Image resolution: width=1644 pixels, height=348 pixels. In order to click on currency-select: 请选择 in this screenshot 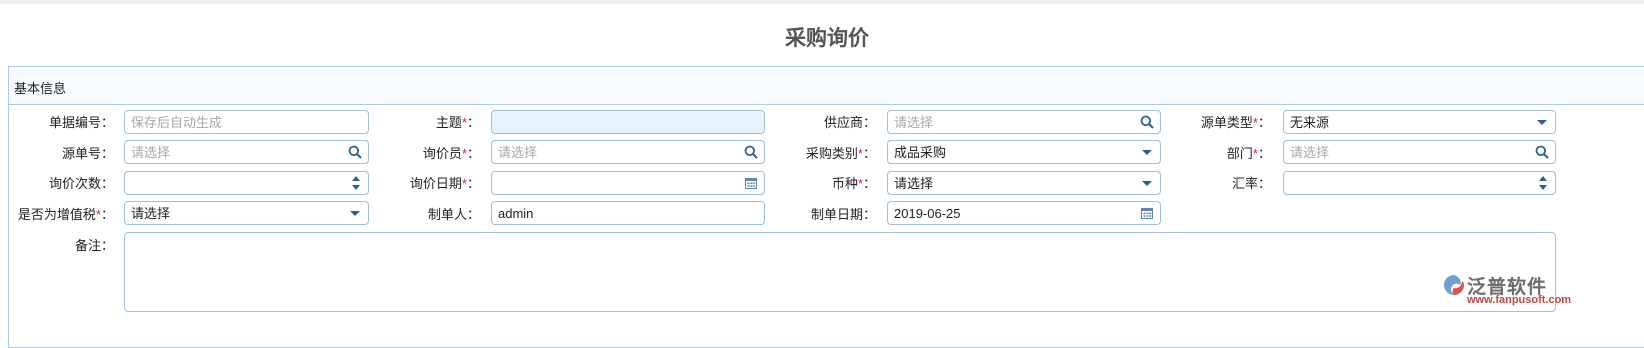, I will do `click(1024, 183)`.